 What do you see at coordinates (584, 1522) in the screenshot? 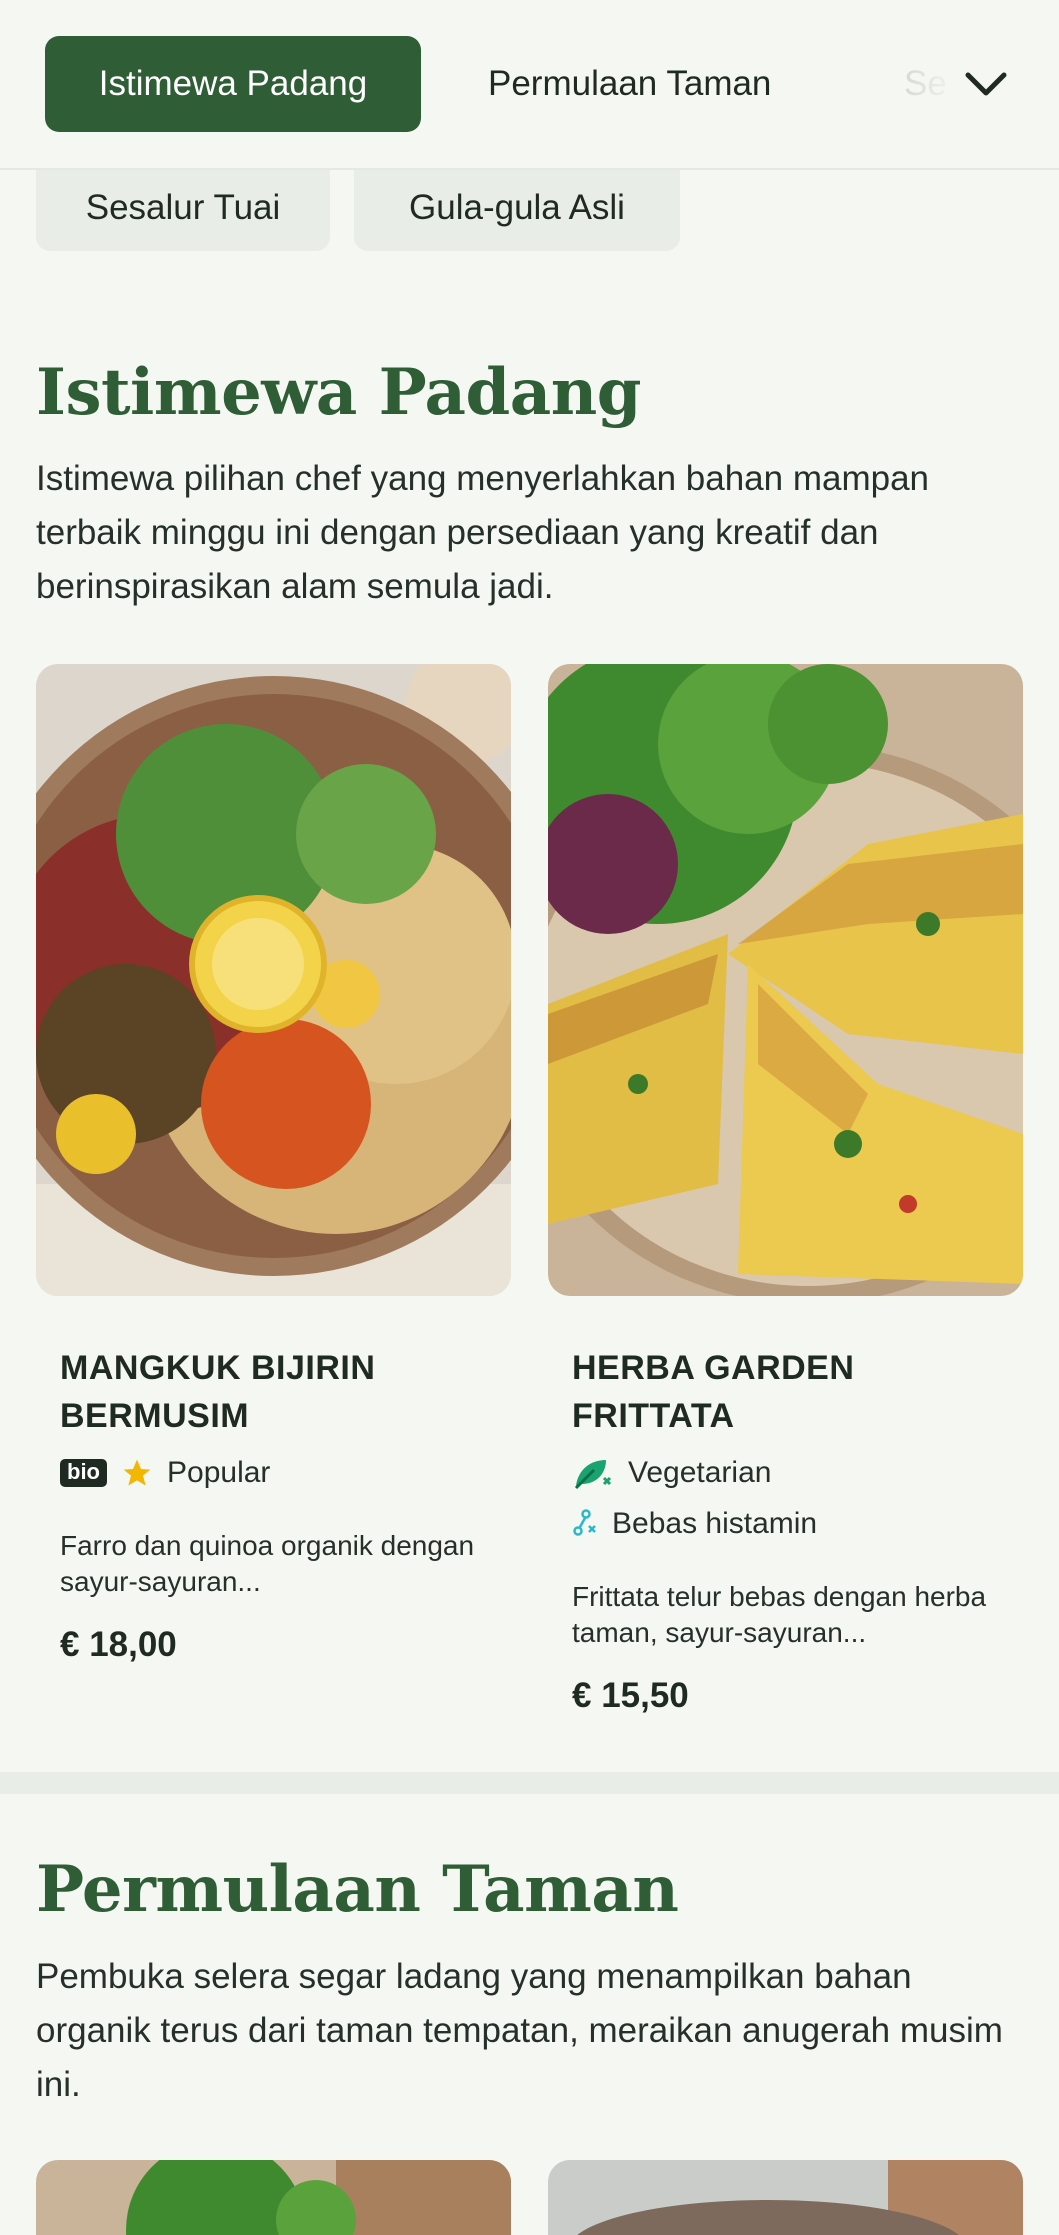
I see `molecule-icon` at bounding box center [584, 1522].